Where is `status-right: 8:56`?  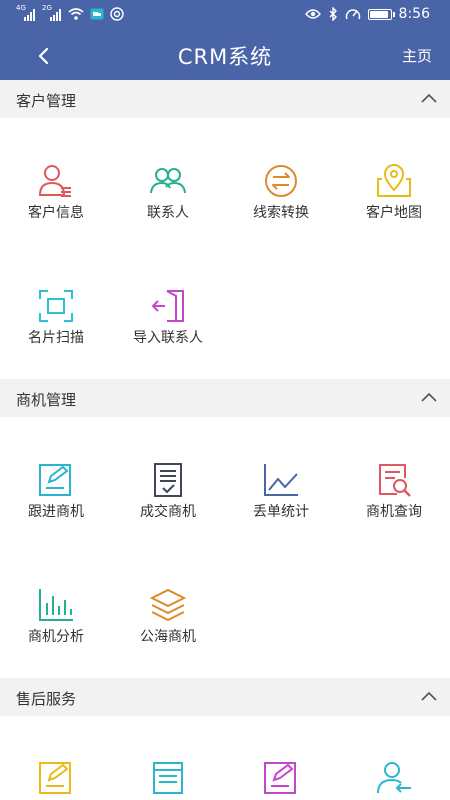 status-right: 8:56 is located at coordinates (367, 14).